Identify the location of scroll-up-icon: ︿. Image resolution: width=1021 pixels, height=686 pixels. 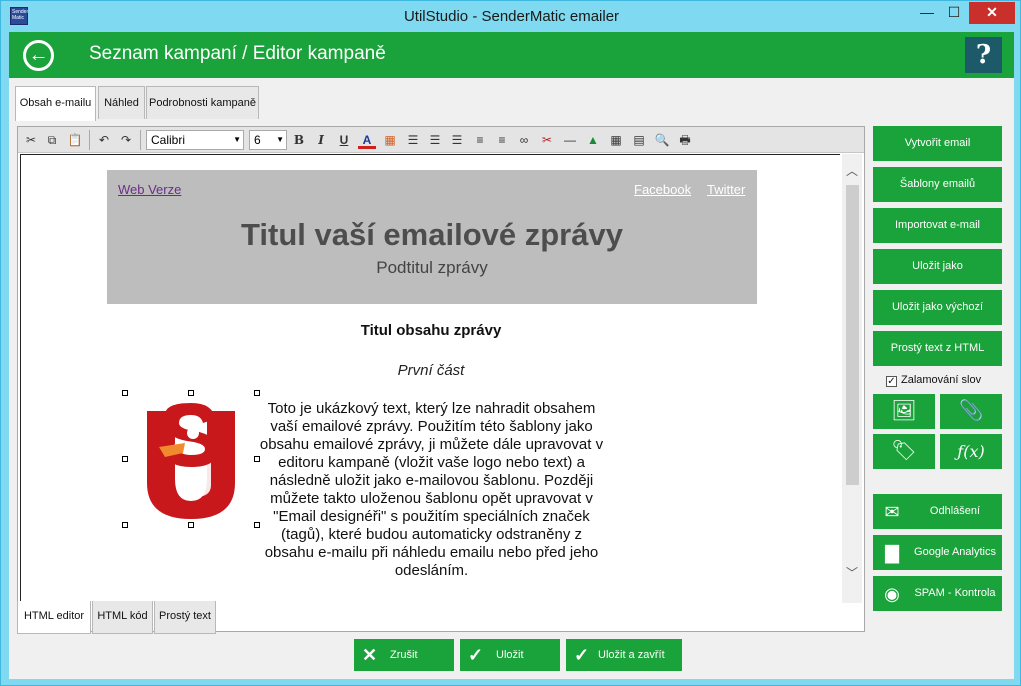
(852, 170).